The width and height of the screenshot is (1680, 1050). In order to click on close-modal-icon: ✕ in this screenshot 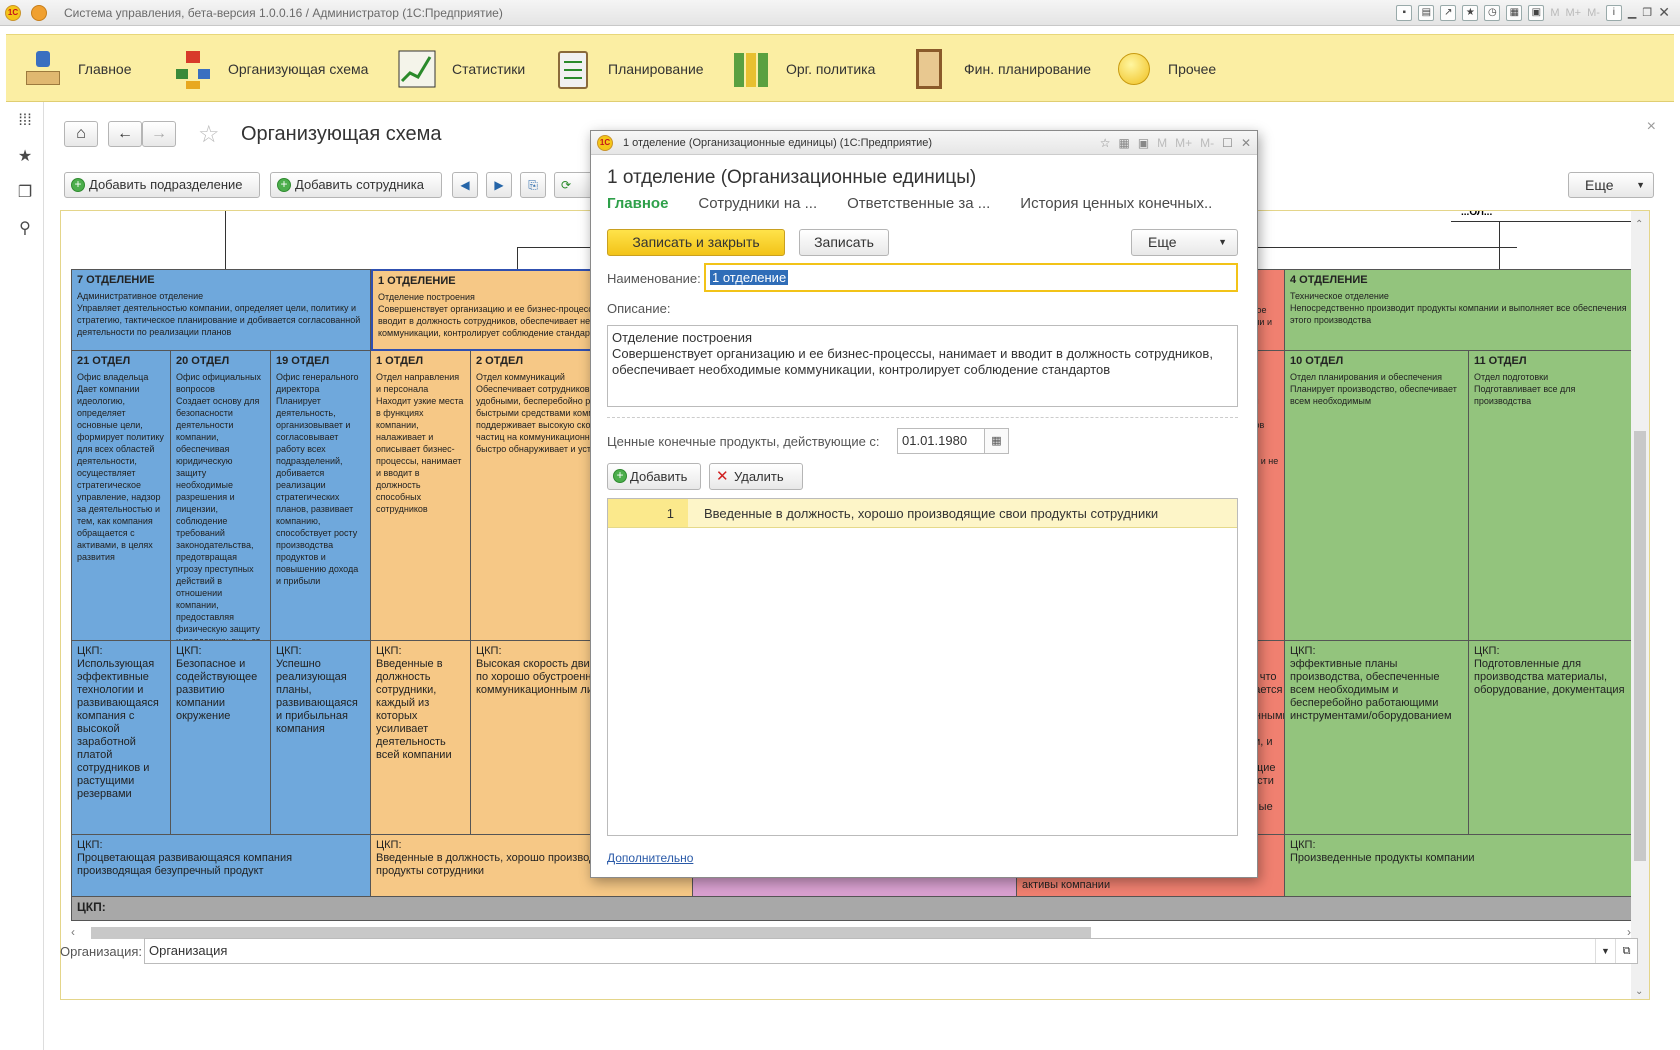, I will do `click(1246, 143)`.